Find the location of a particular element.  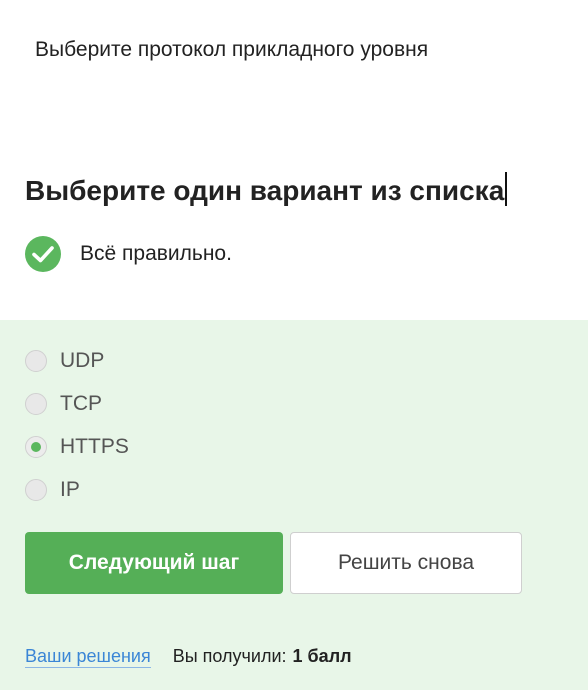

radio-selected-dot is located at coordinates (36, 447).